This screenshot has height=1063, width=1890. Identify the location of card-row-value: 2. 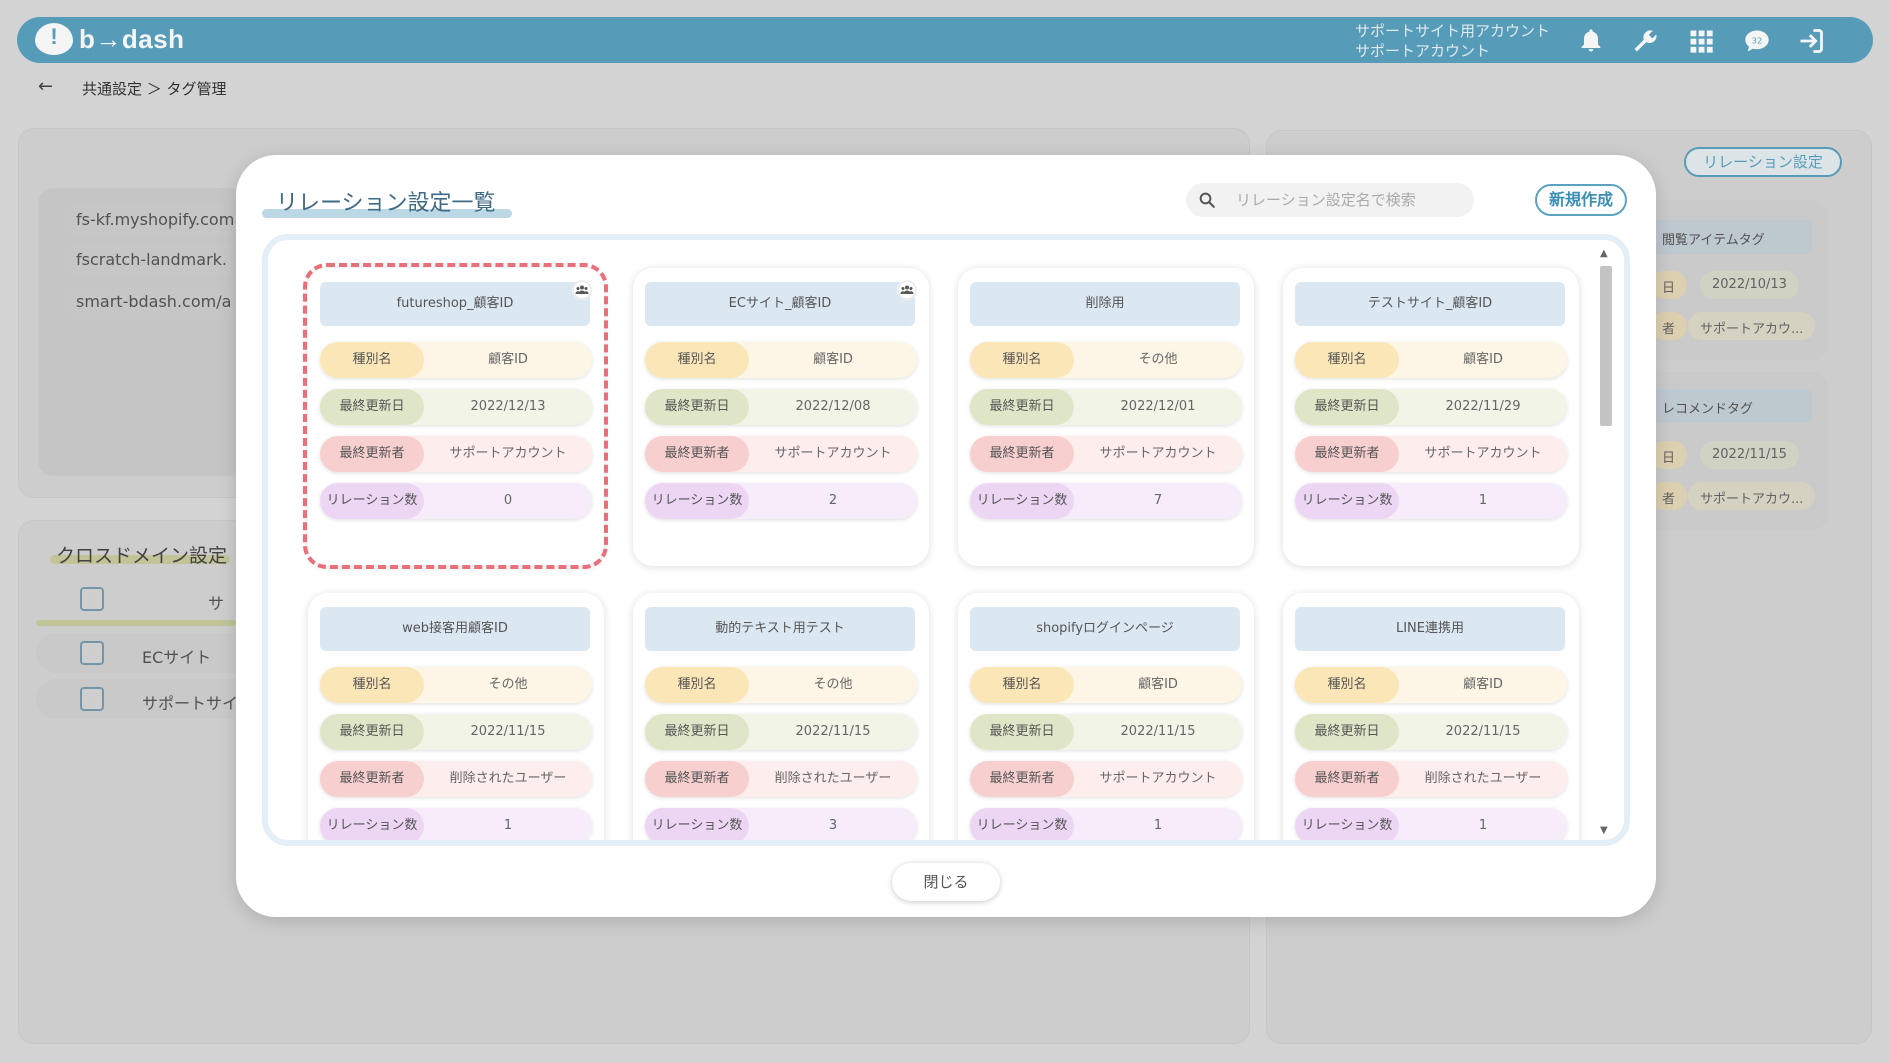
(833, 500).